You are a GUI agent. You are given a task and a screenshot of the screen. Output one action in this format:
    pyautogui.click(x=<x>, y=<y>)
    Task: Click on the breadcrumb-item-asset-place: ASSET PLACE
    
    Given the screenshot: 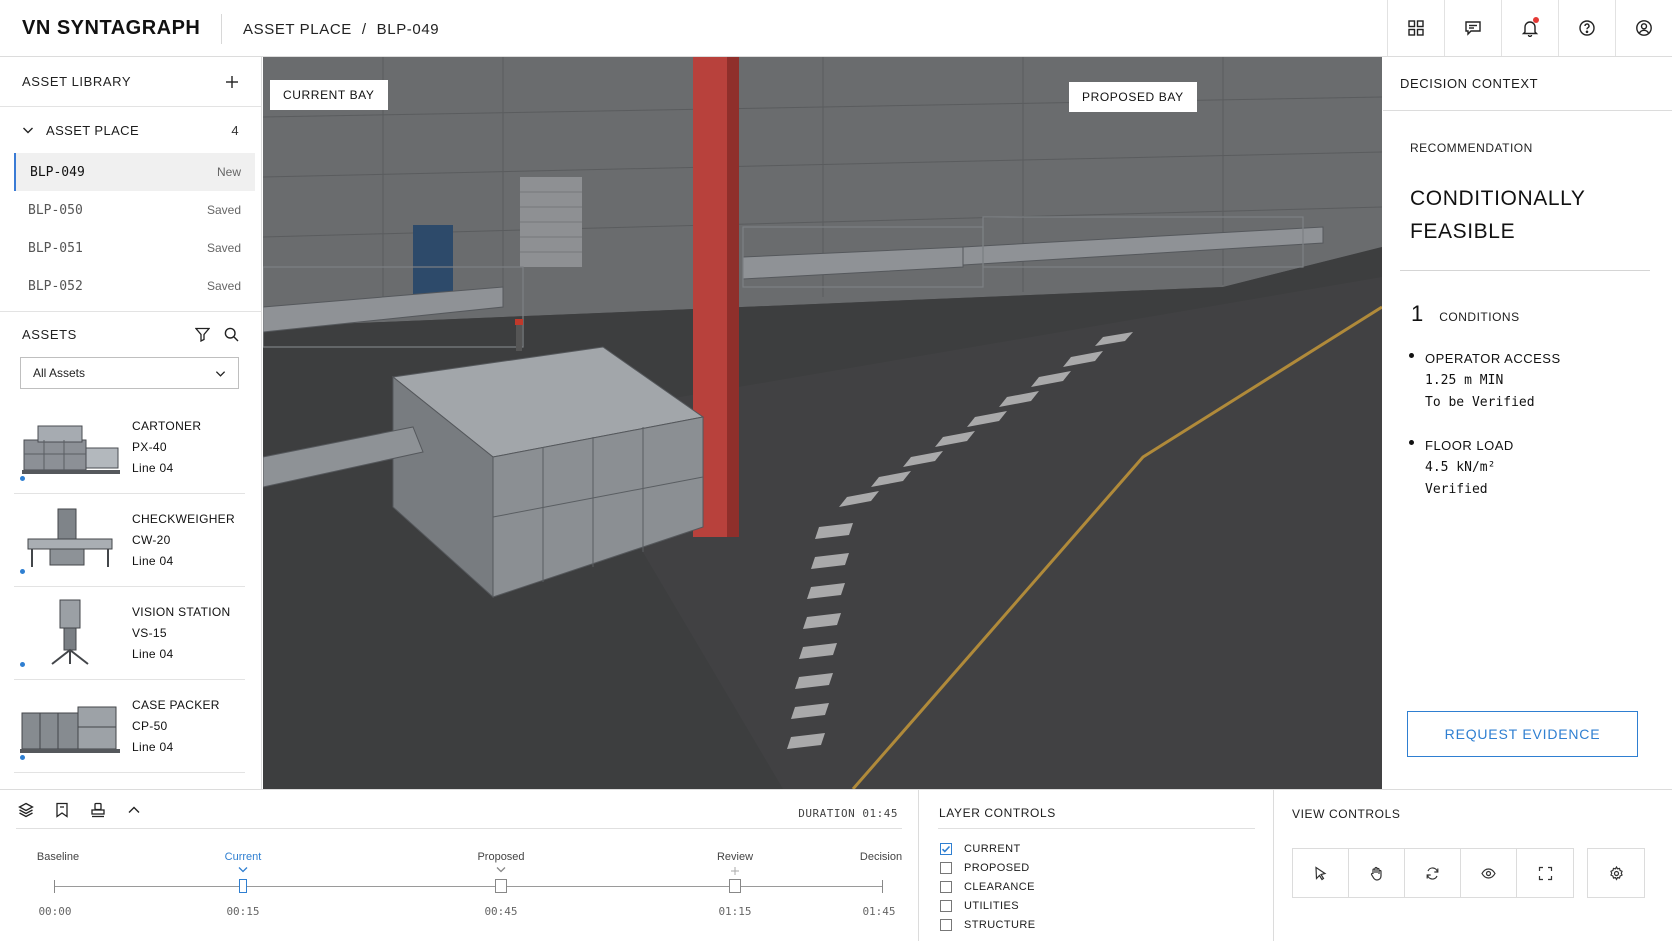 What is the action you would take?
    pyautogui.click(x=297, y=29)
    